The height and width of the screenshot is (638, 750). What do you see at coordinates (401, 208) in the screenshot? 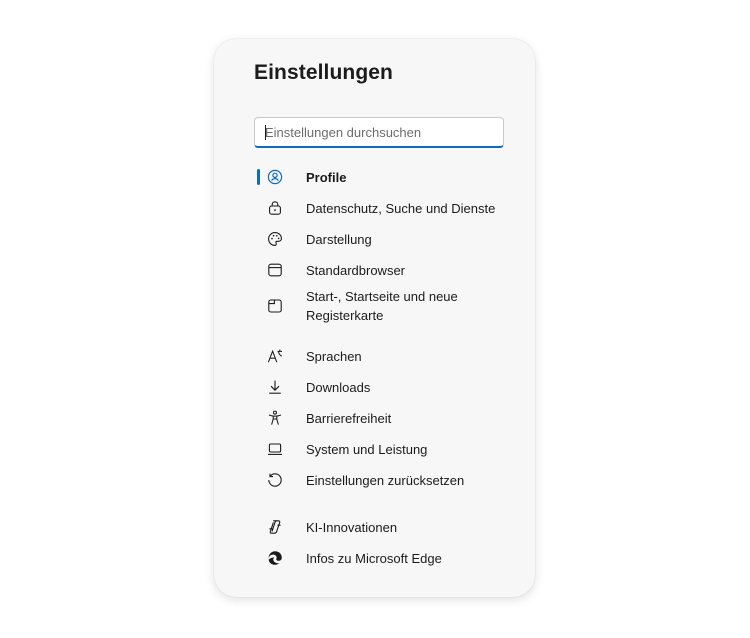
I see `sidebar-item-label: Datenschutz, Suche und Dienste` at bounding box center [401, 208].